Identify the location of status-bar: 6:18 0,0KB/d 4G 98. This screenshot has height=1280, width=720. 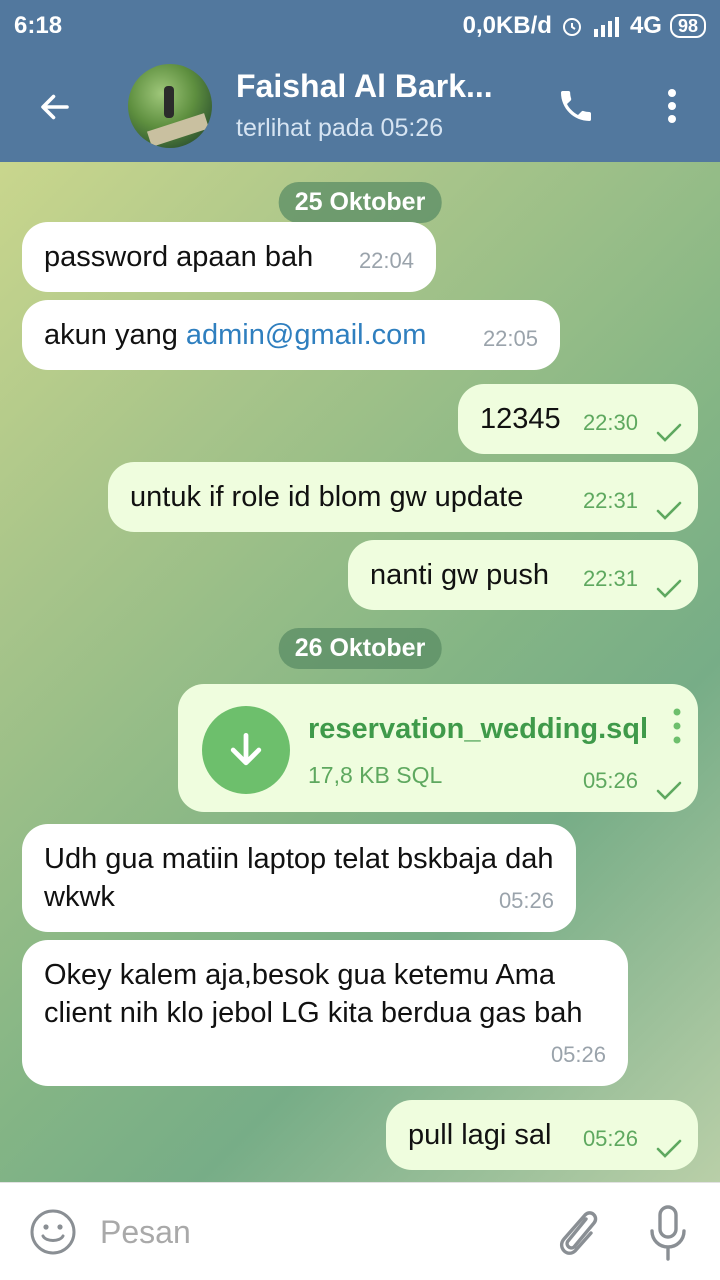
(360, 25).